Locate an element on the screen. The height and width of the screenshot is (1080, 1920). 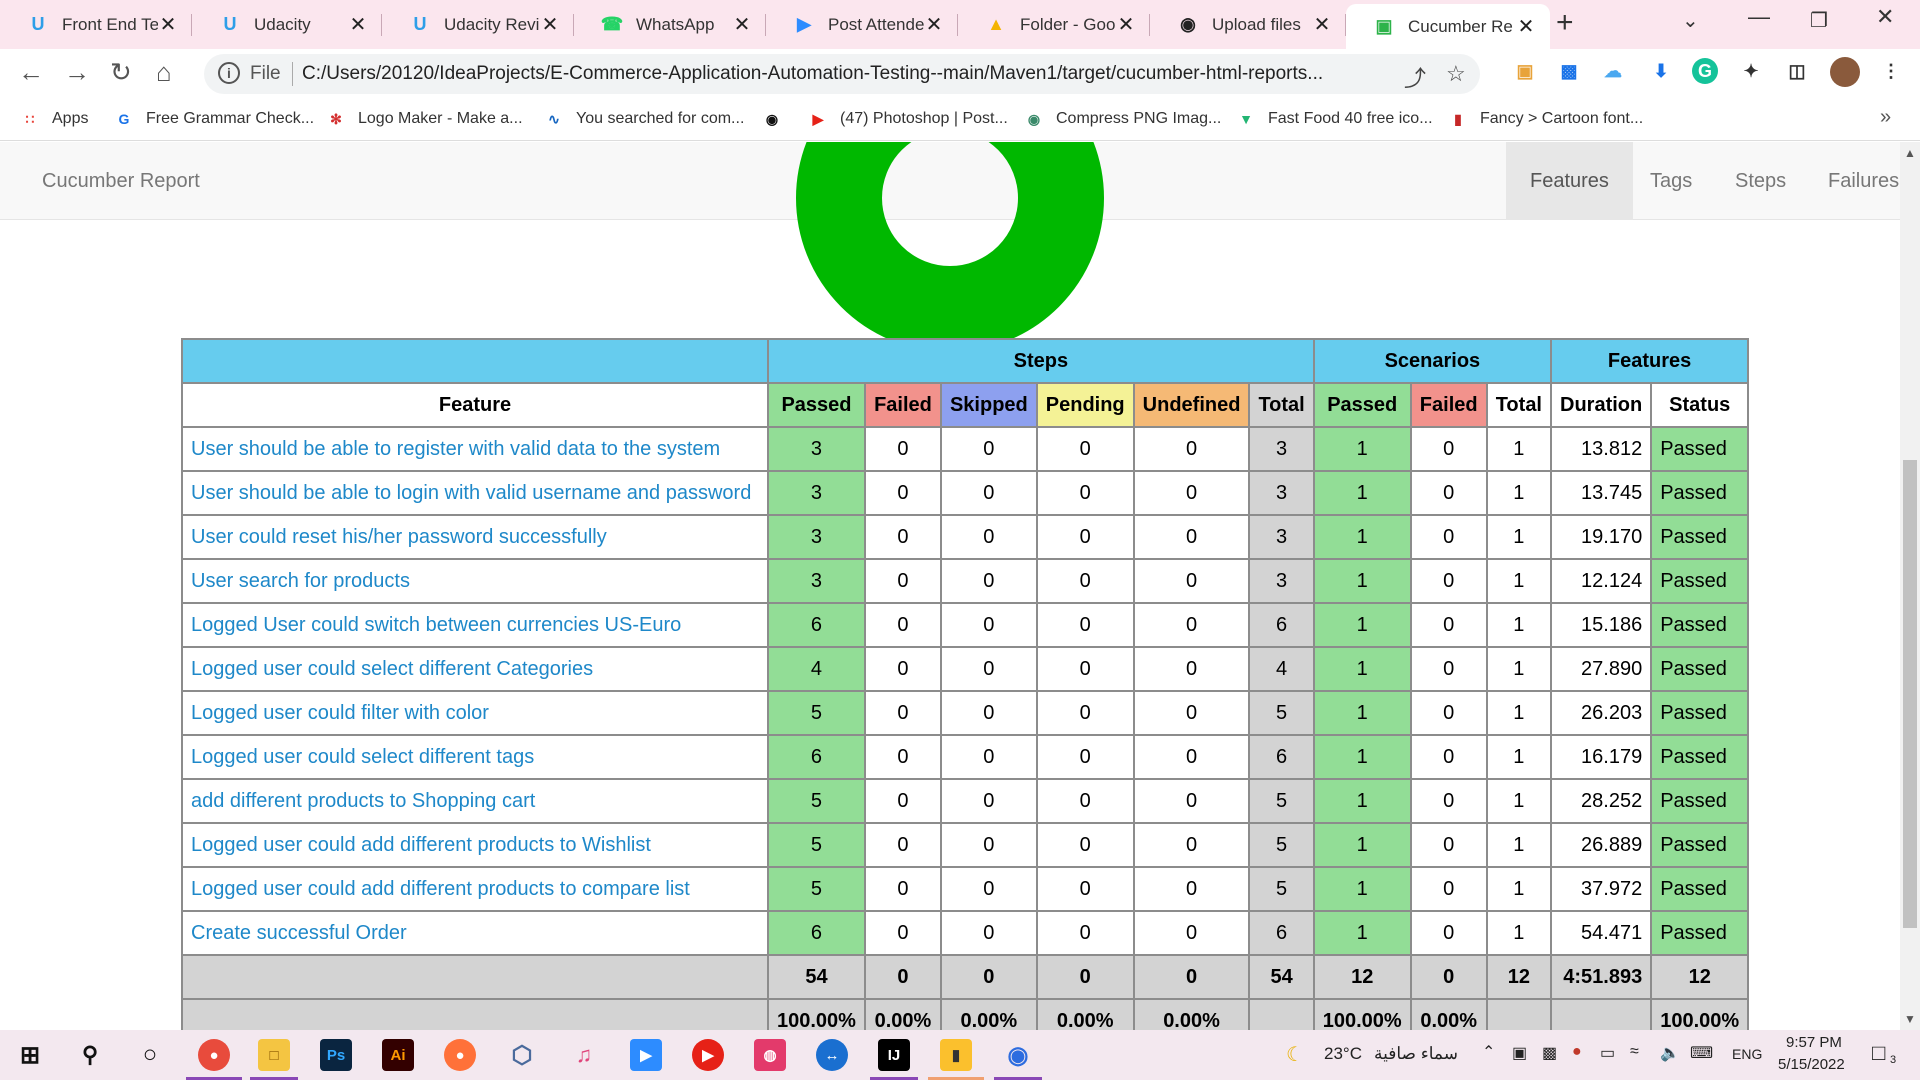
tray-app-icon-2: ▩ is located at coordinates (1549, 1053).